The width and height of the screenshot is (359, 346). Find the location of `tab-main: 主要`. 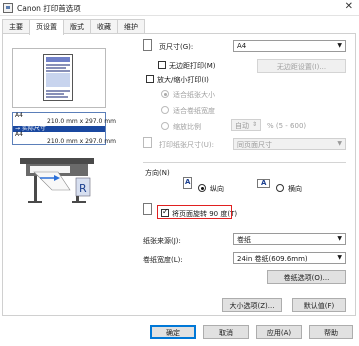

tab-main: 主要 is located at coordinates (16, 26).